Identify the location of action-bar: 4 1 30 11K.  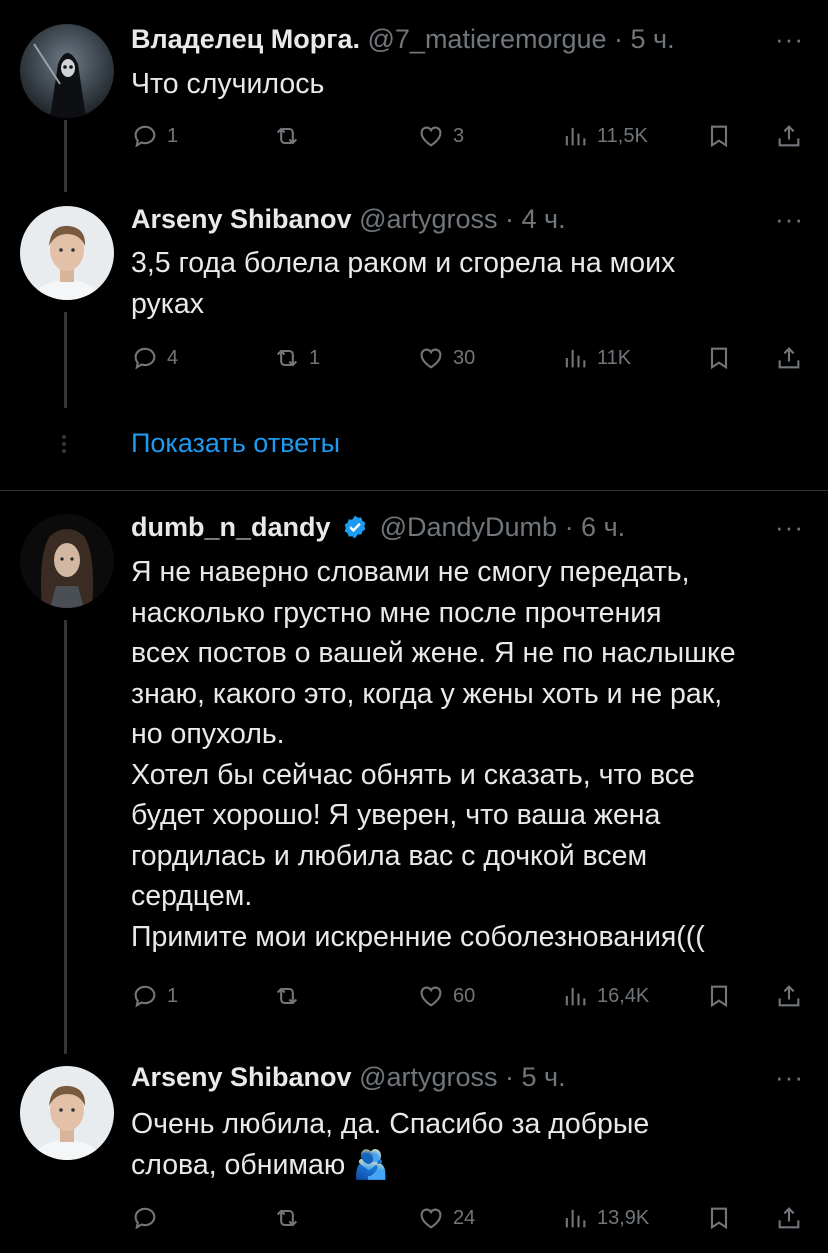
(469, 358).